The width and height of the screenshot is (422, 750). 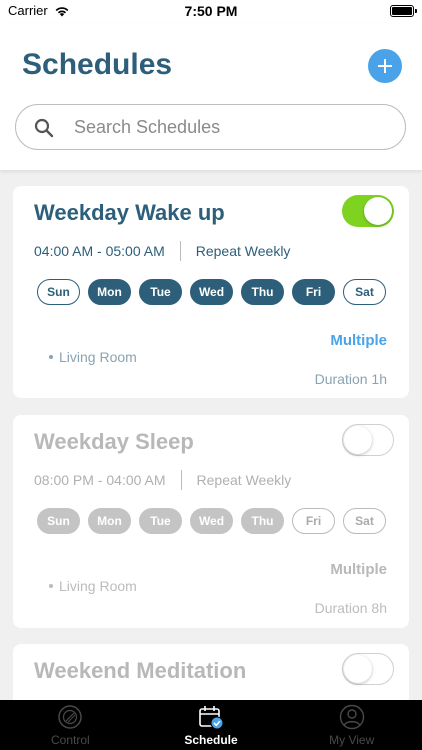 I want to click on tab-control: Control, so click(x=70, y=725).